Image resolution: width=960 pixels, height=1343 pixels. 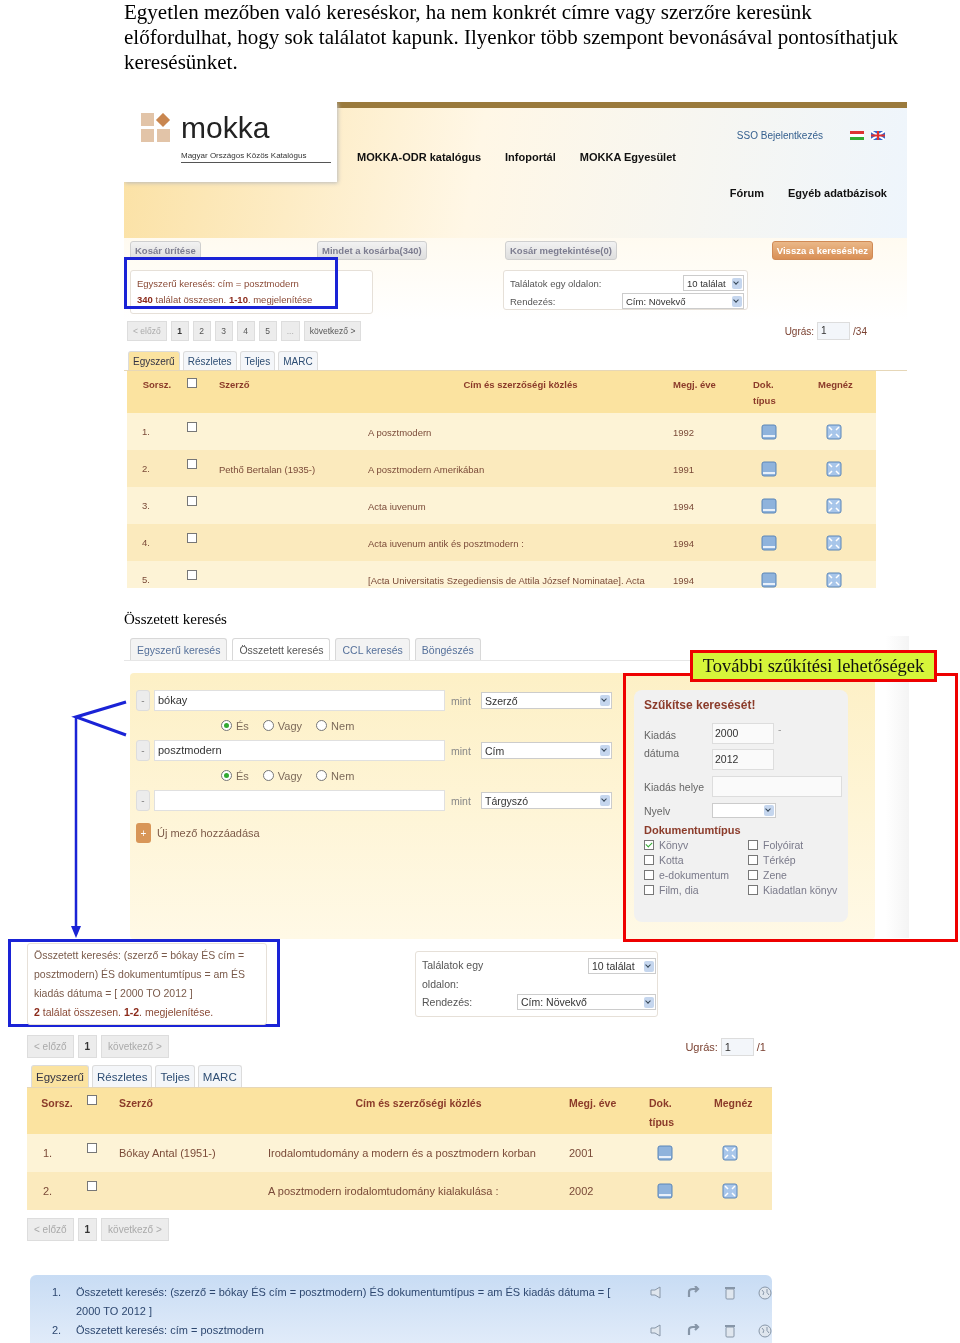 What do you see at coordinates (837, 193) in the screenshot?
I see `nav-link: Egyéb adatbázisok` at bounding box center [837, 193].